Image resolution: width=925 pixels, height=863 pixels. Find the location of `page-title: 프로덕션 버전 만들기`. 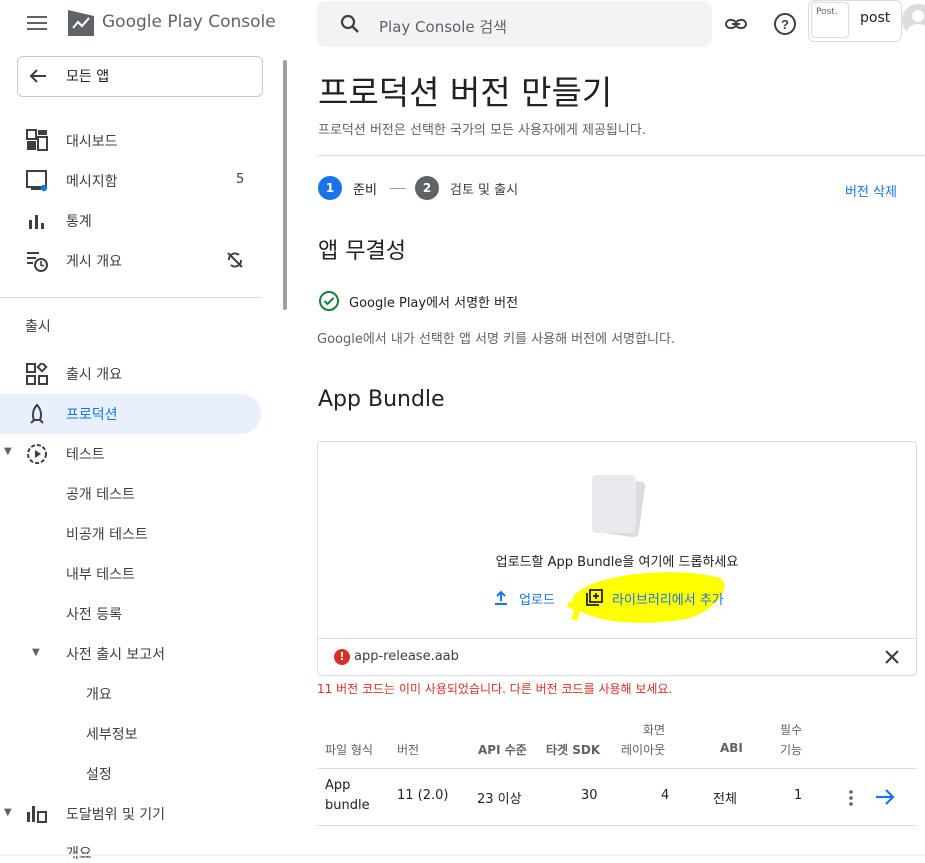

page-title: 프로덕션 버전 만들기 is located at coordinates (465, 92).